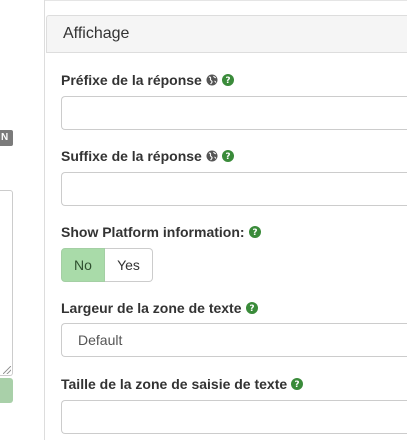  What do you see at coordinates (226, 34) in the screenshot?
I see `panel-heading: Affichage` at bounding box center [226, 34].